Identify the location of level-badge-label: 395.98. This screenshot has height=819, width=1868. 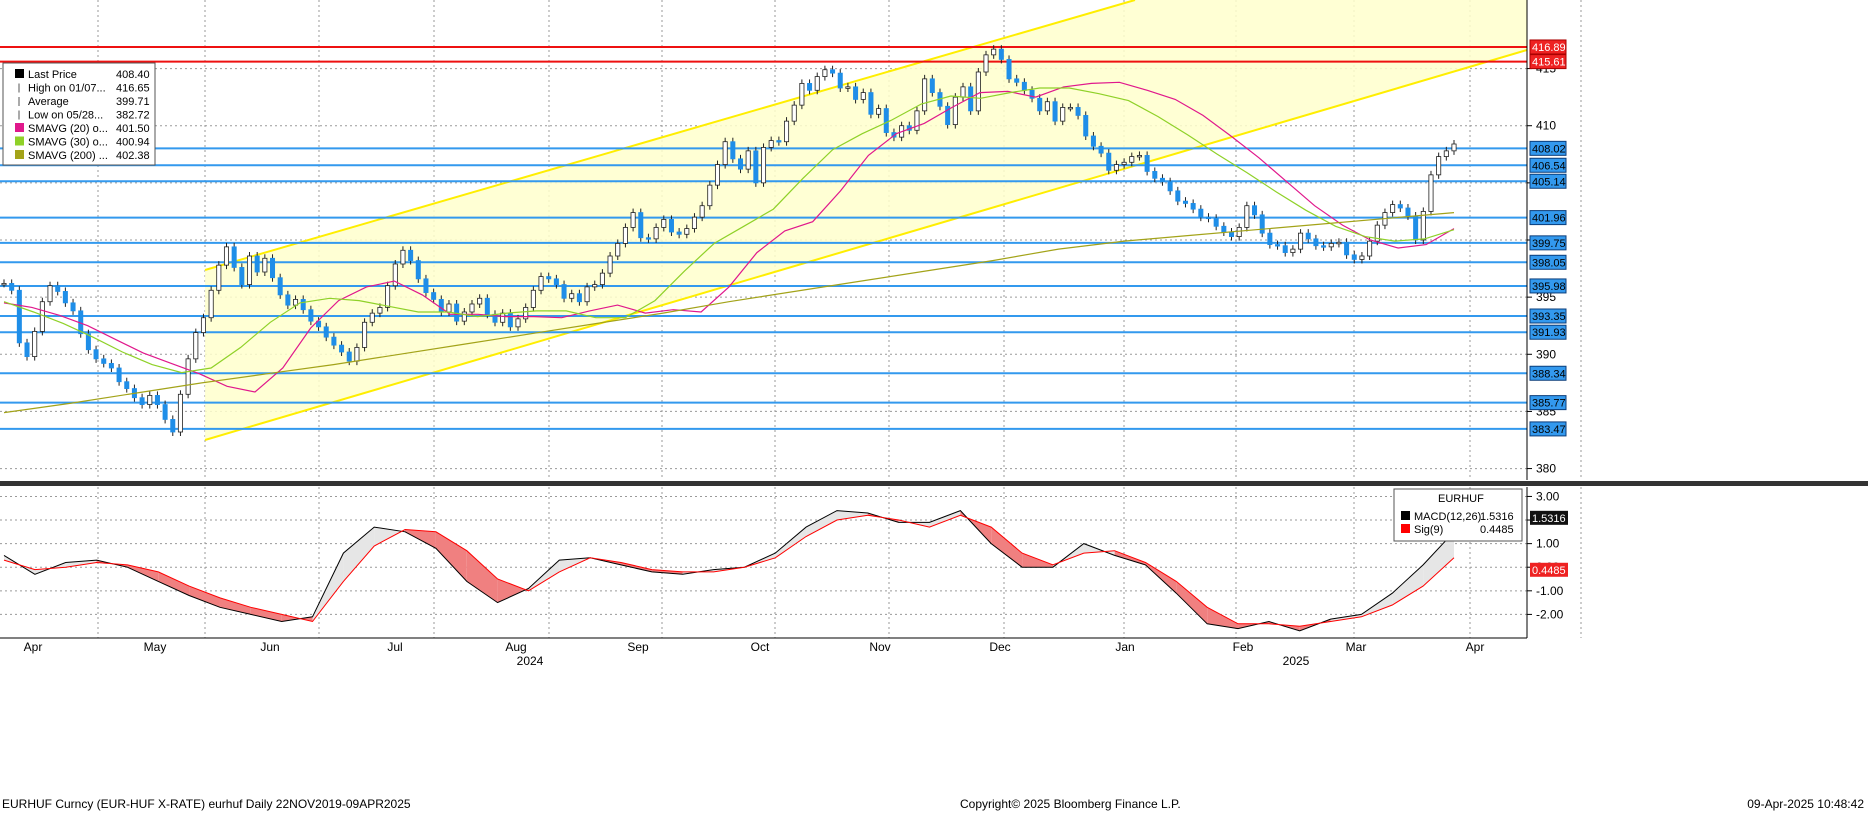
(1549, 287).